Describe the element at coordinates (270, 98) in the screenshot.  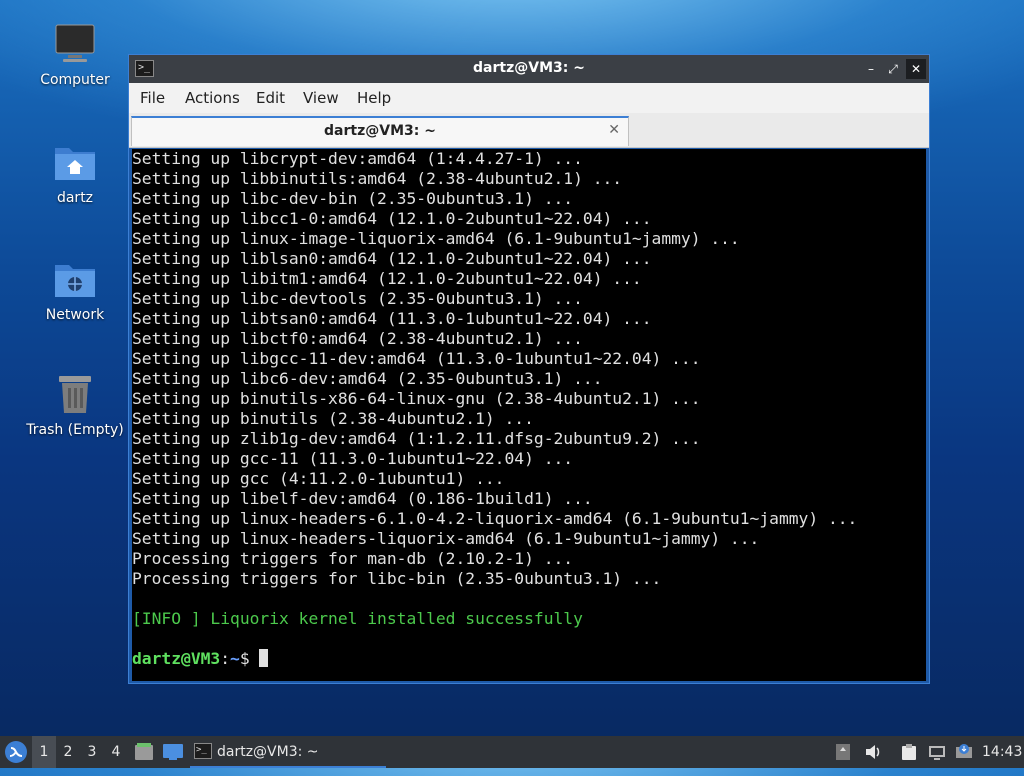
I see `menu-edit: Edit` at that location.